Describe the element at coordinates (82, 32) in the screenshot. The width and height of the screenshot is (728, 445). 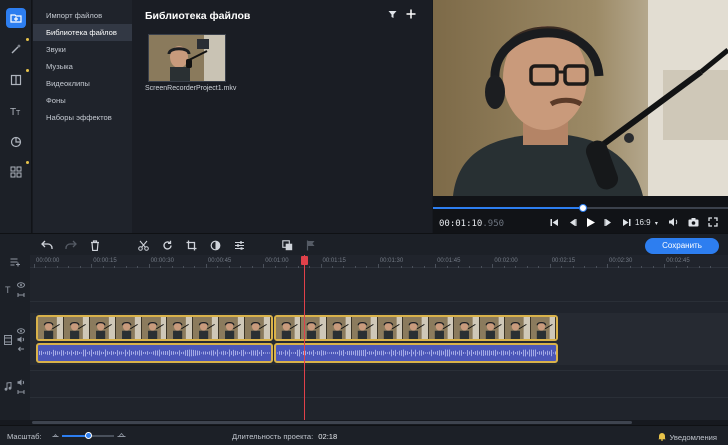
I see `category-file-library: Библиотека файлов` at that location.